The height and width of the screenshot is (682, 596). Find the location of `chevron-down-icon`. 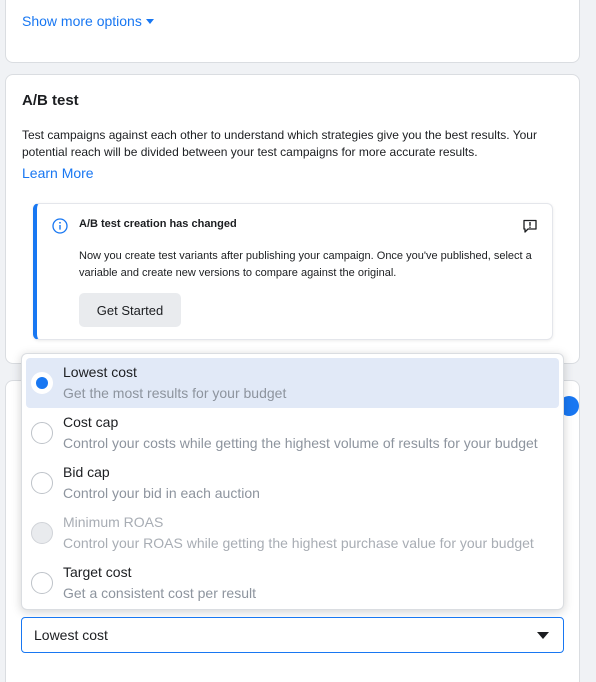

chevron-down-icon is located at coordinates (543, 635).